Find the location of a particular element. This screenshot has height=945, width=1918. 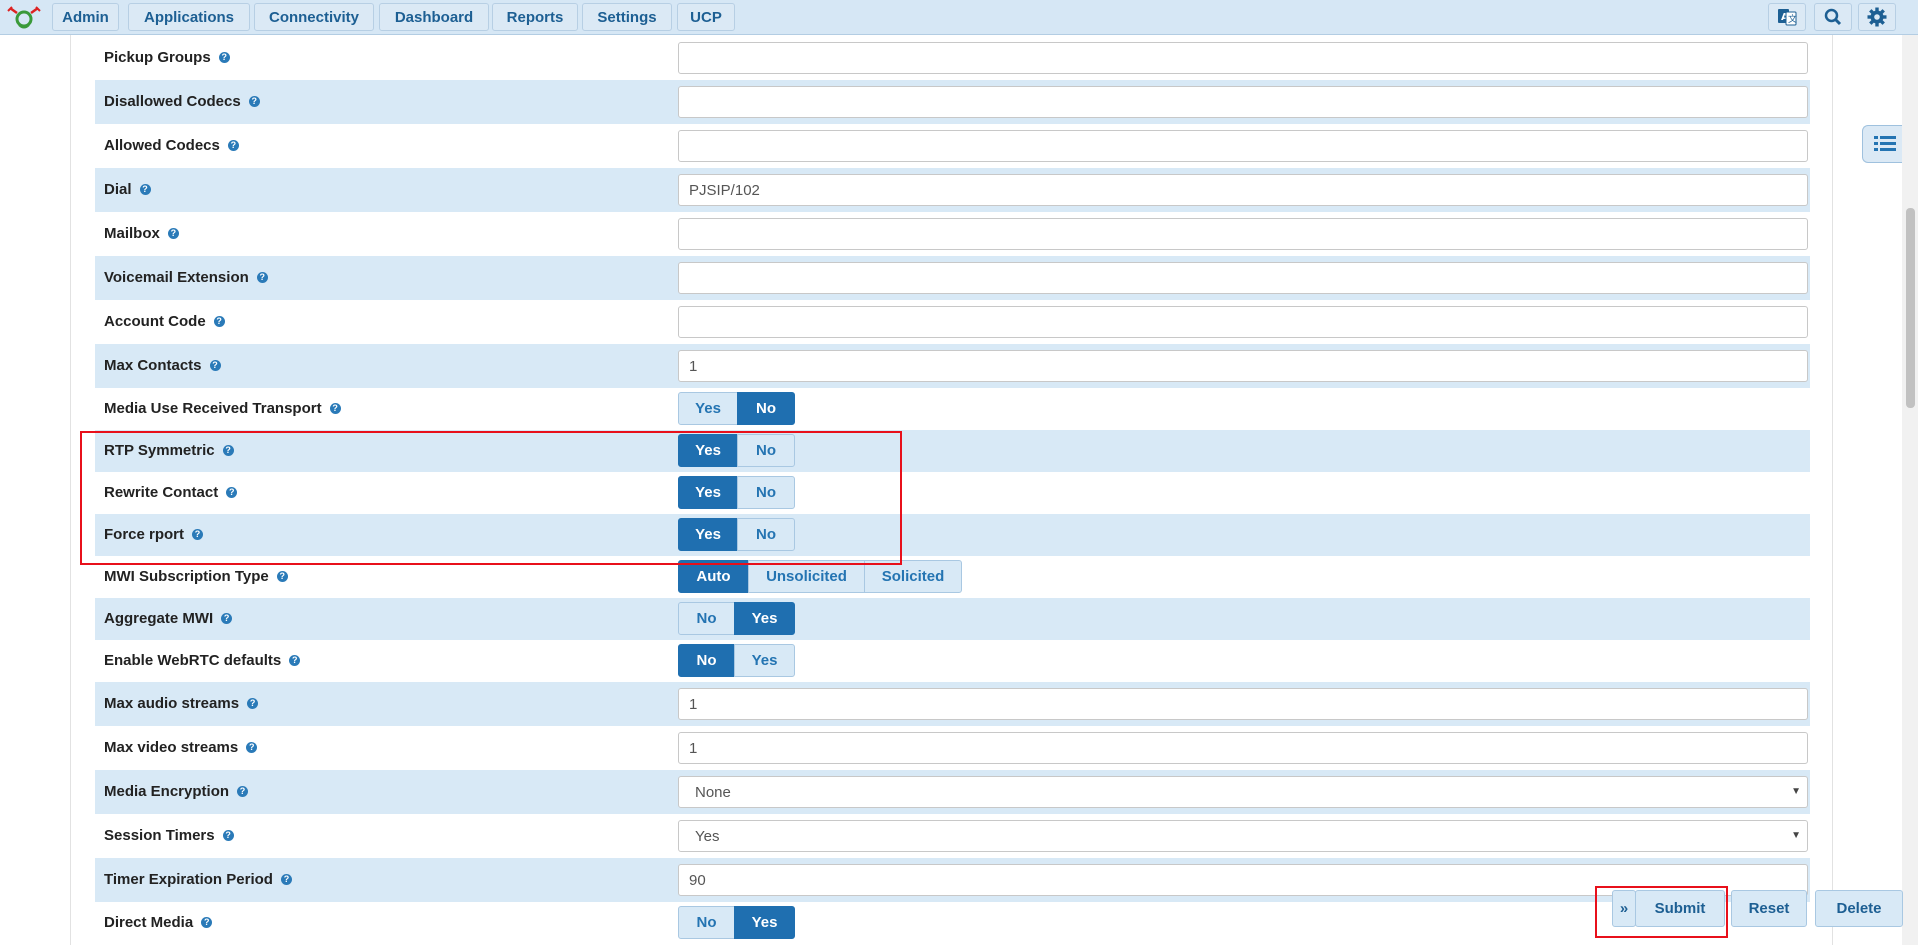

nav-settings: Settings is located at coordinates (627, 17).